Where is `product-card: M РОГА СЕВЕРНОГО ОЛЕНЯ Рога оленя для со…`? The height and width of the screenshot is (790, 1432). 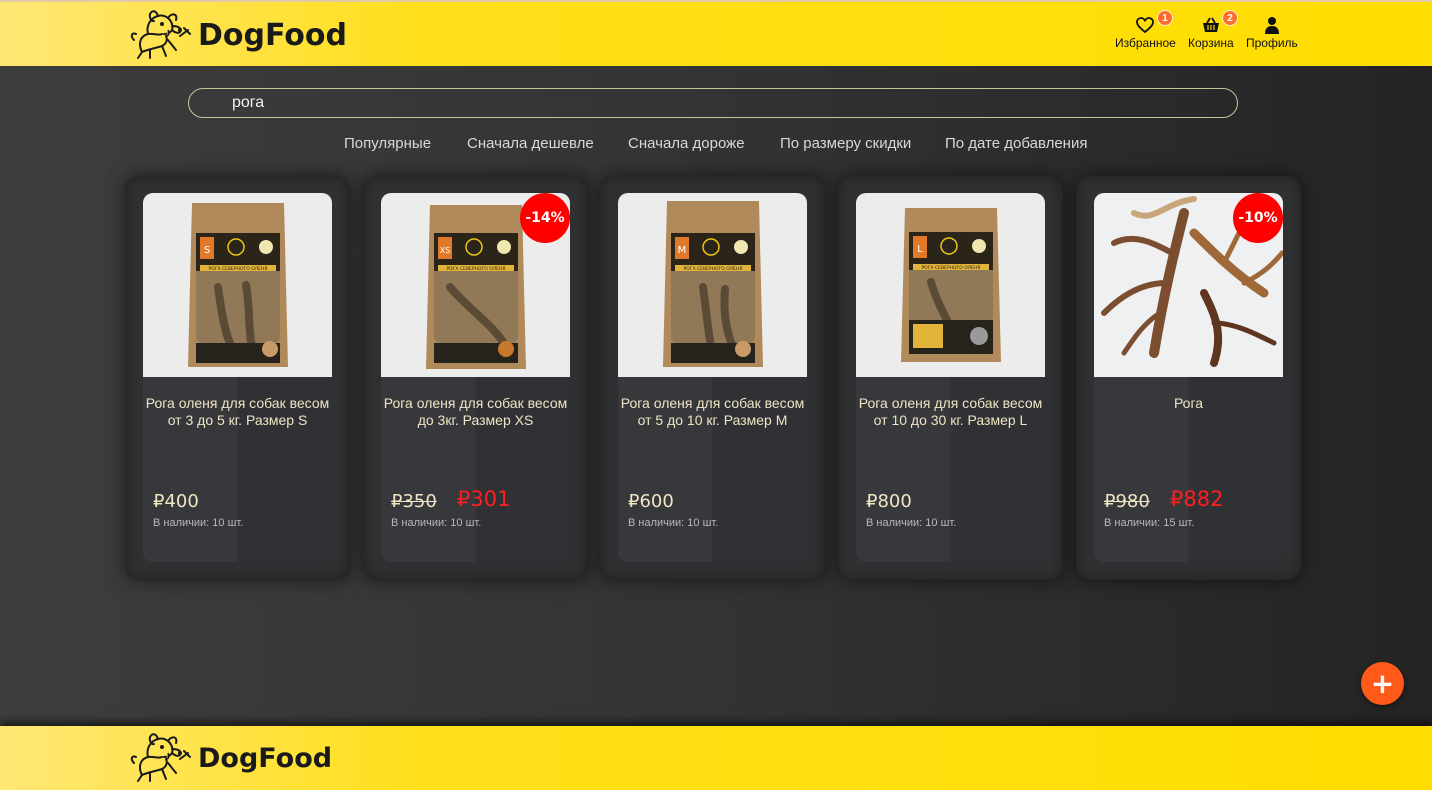
product-card: M РОГА СЕВЕРНОГО ОЛЕНЯ Рога оленя для со… is located at coordinates (712, 378).